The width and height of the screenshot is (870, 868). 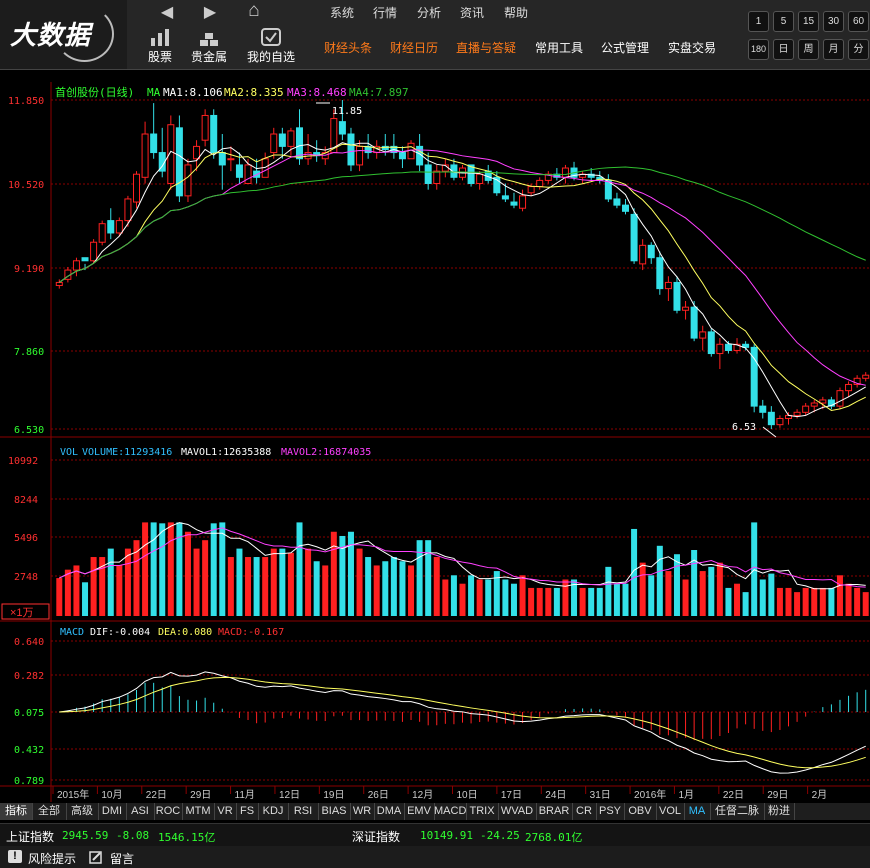 I want to click on low-price-label: 6.53, so click(x=744, y=427).